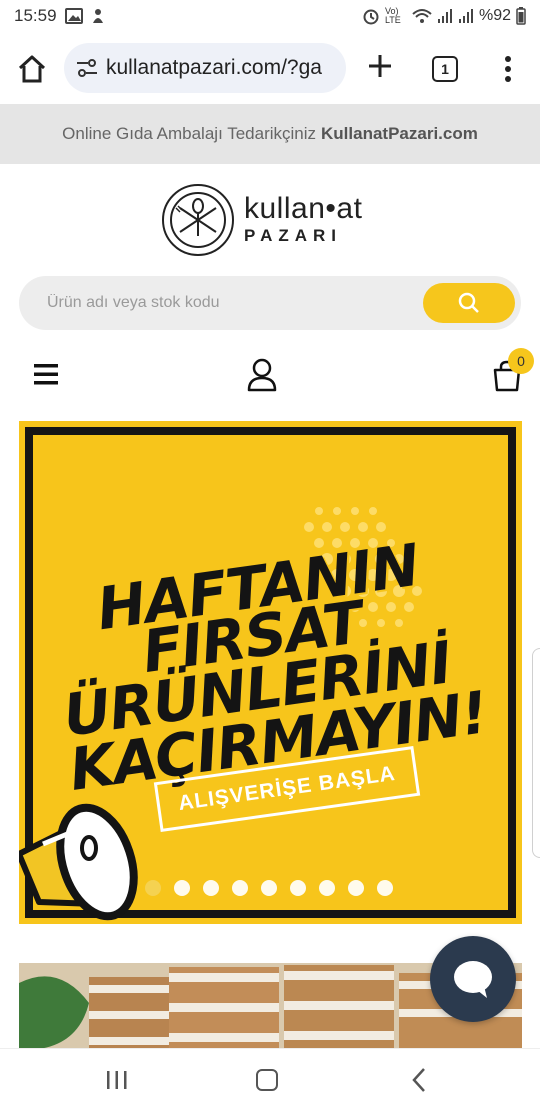 This screenshot has width=540, height=1110. I want to click on search-button, so click(469, 303).